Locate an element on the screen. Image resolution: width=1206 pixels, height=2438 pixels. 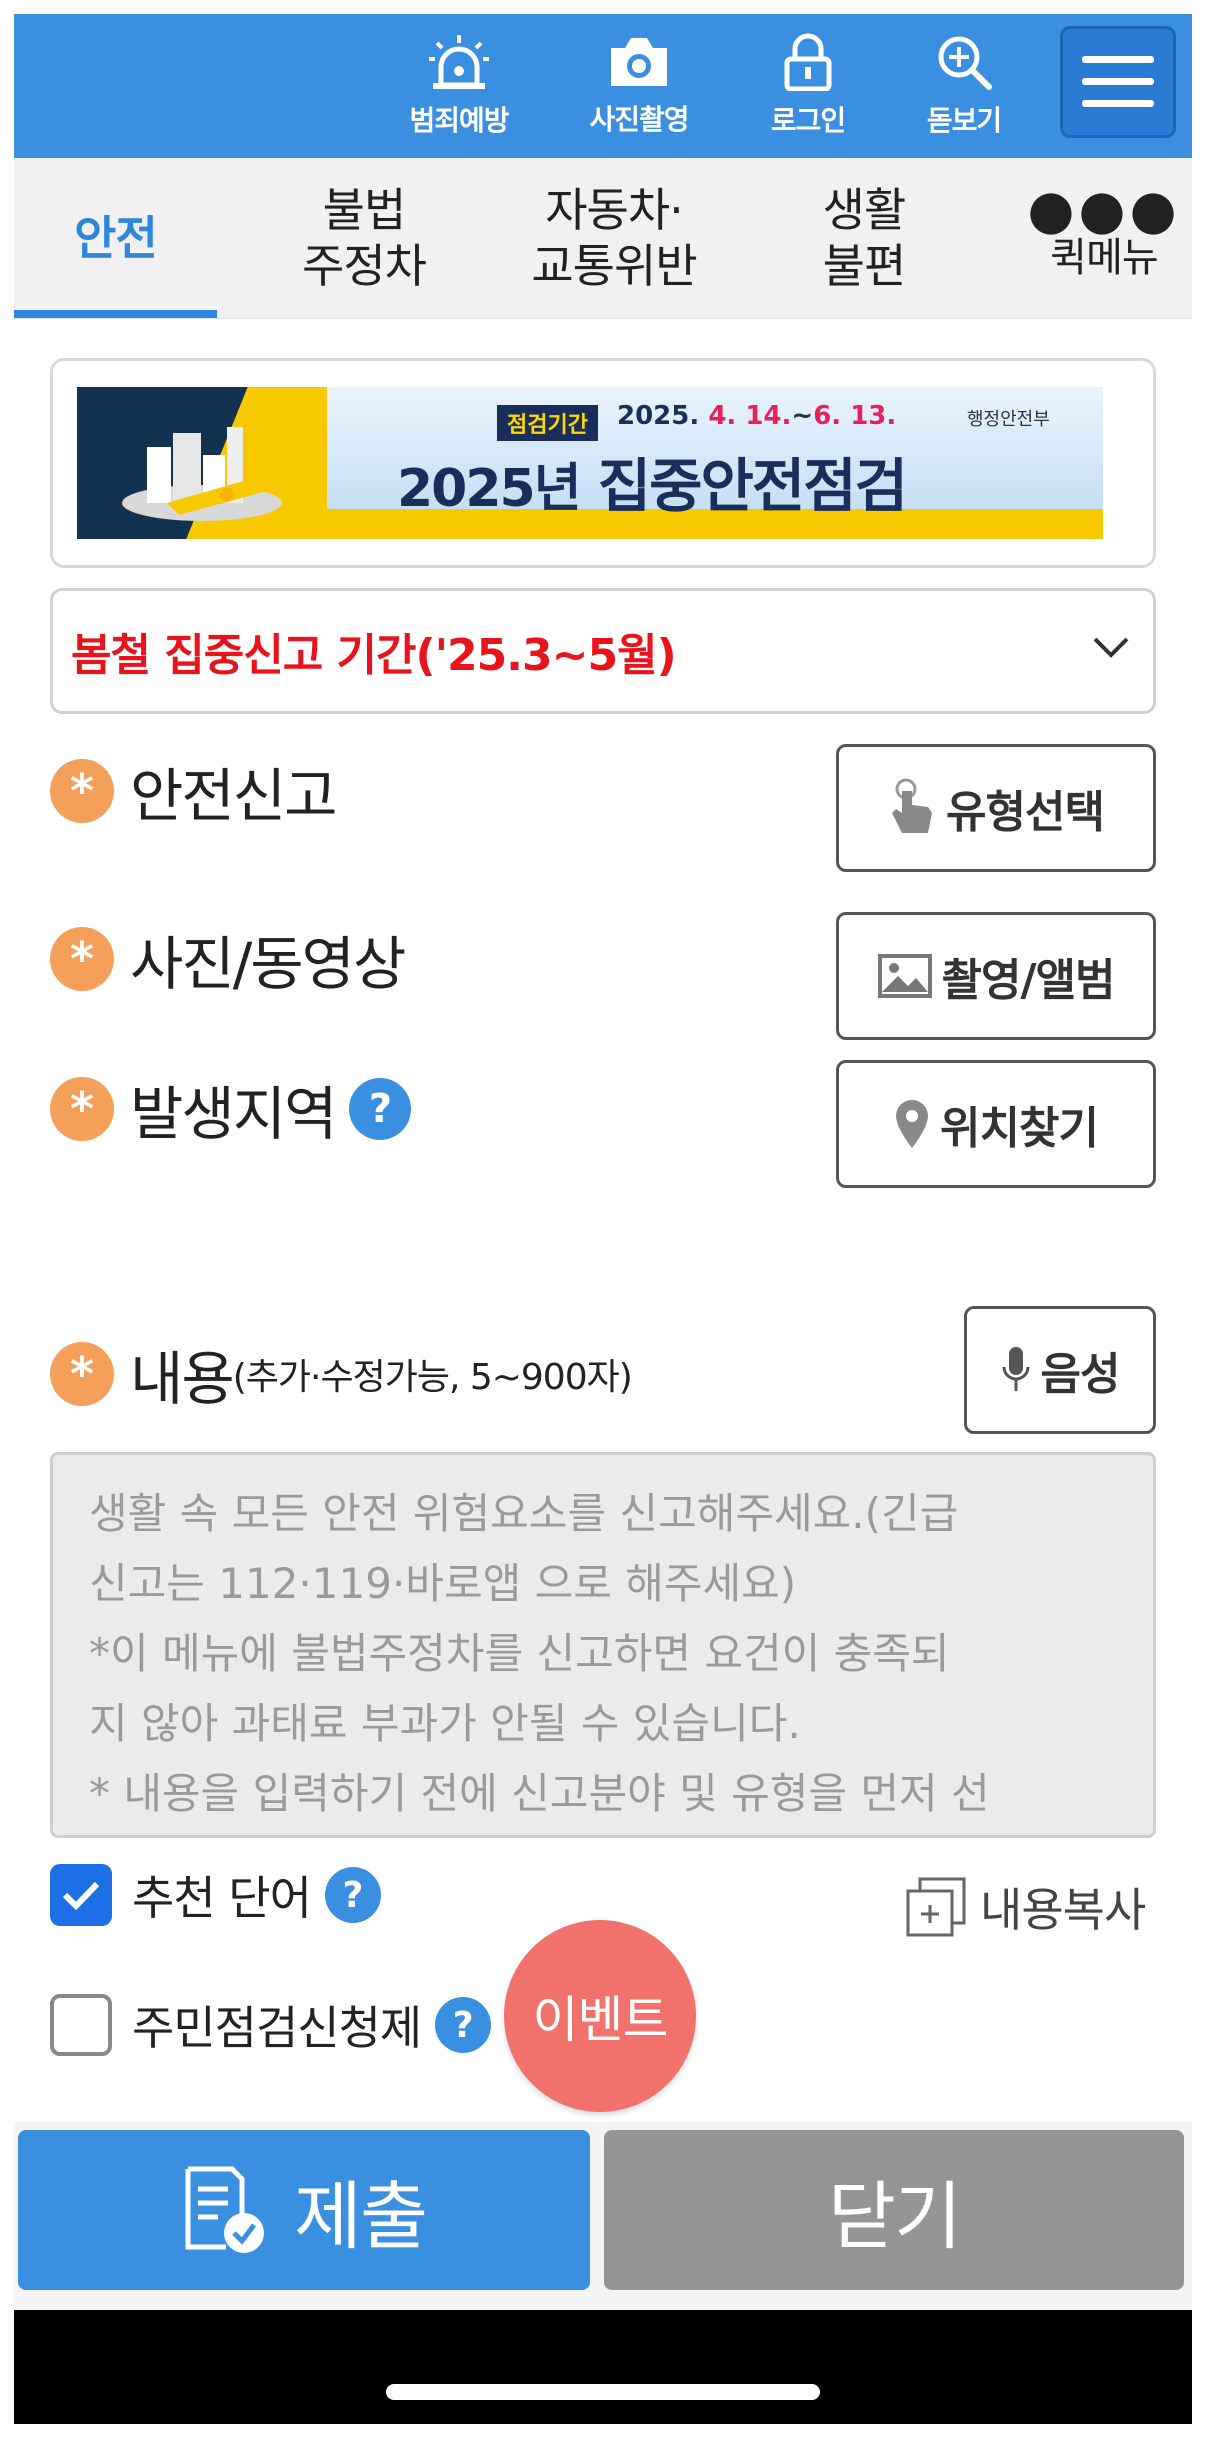
tab-traffic-violation: 자동차· 교통위반 is located at coordinates (614, 238).